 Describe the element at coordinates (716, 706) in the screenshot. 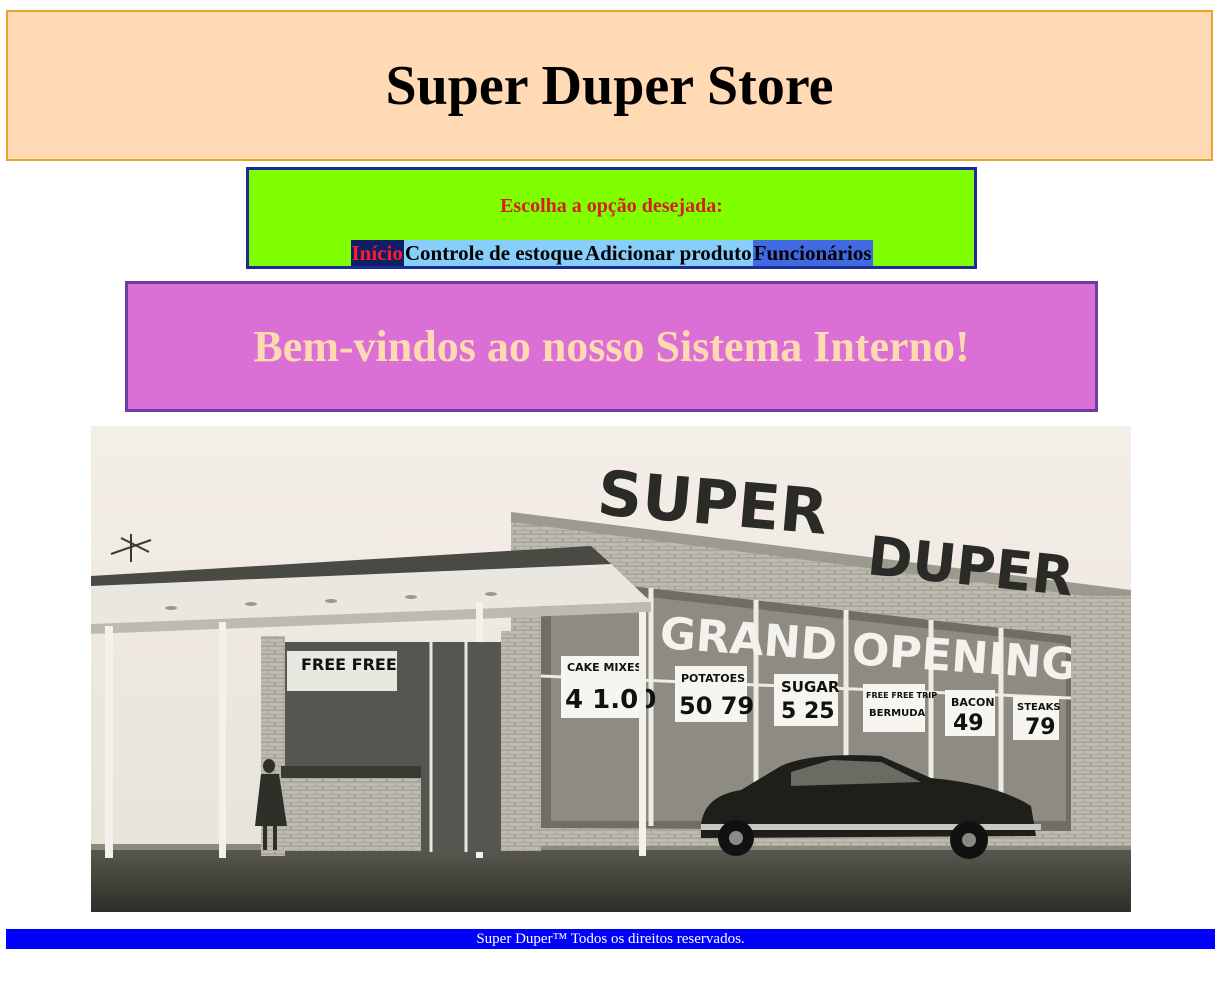

I see `price-sign-potatoes-price: 50 79` at that location.